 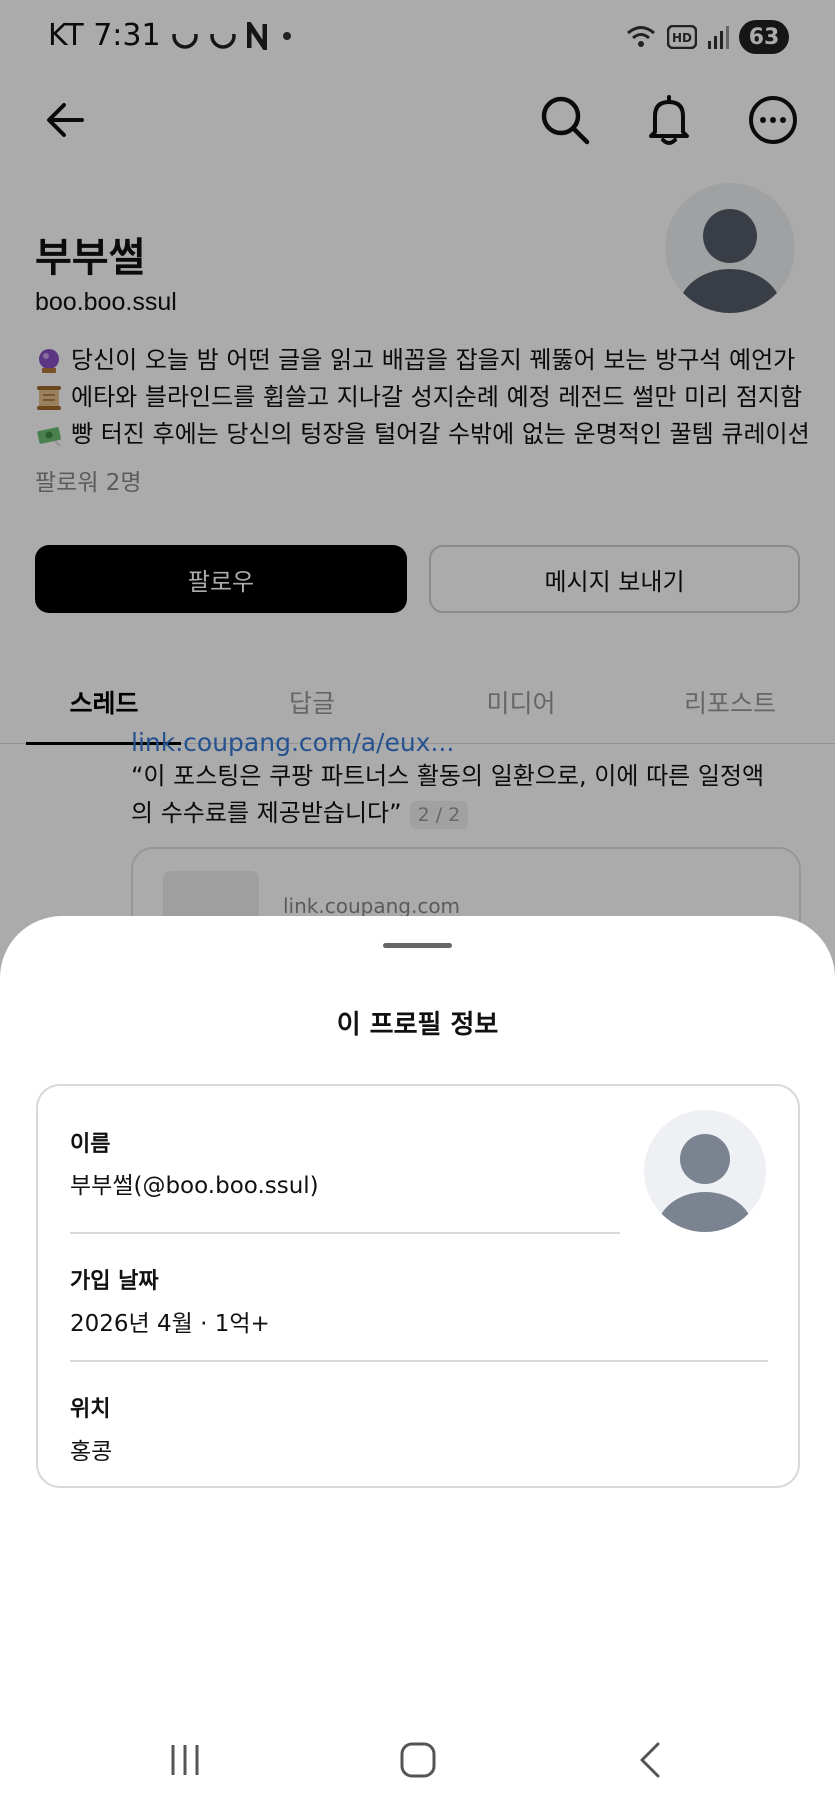 What do you see at coordinates (417, 1025) in the screenshot?
I see `sheet-title: 이 프로필 정보` at bounding box center [417, 1025].